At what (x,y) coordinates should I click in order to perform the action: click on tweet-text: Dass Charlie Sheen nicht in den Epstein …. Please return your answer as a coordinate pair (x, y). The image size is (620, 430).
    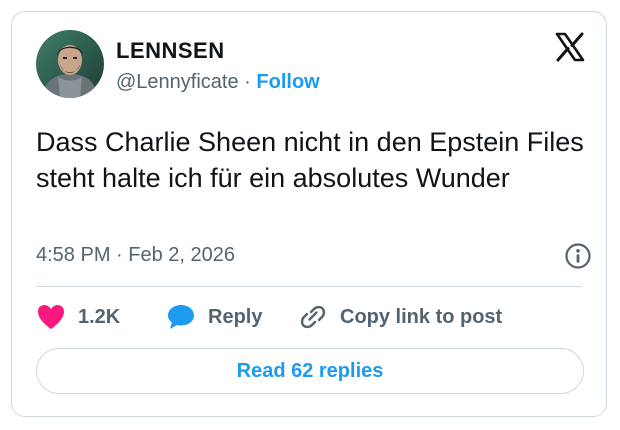
    Looking at the image, I should click on (310, 160).